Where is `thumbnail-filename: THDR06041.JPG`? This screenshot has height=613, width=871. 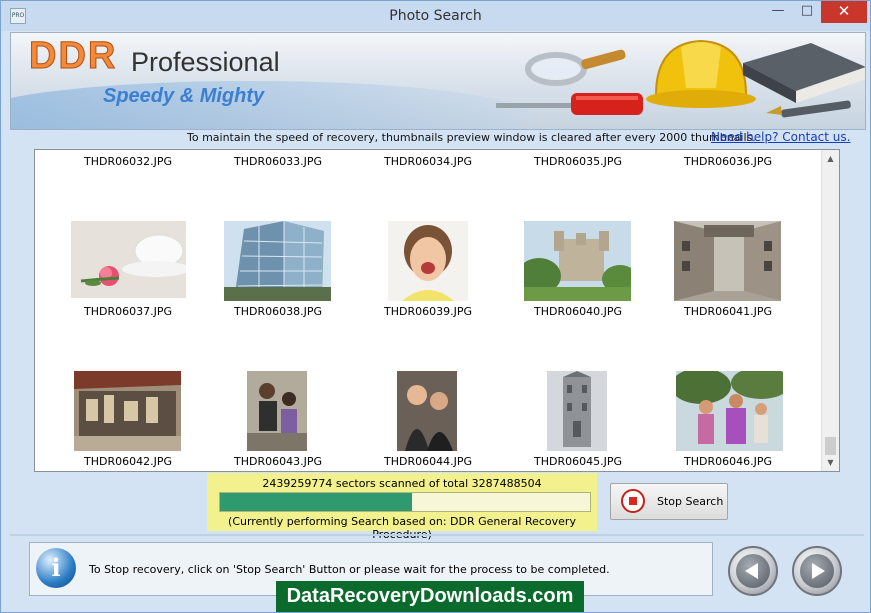
thumbnail-filename: THDR06041.JPG is located at coordinates (728, 311).